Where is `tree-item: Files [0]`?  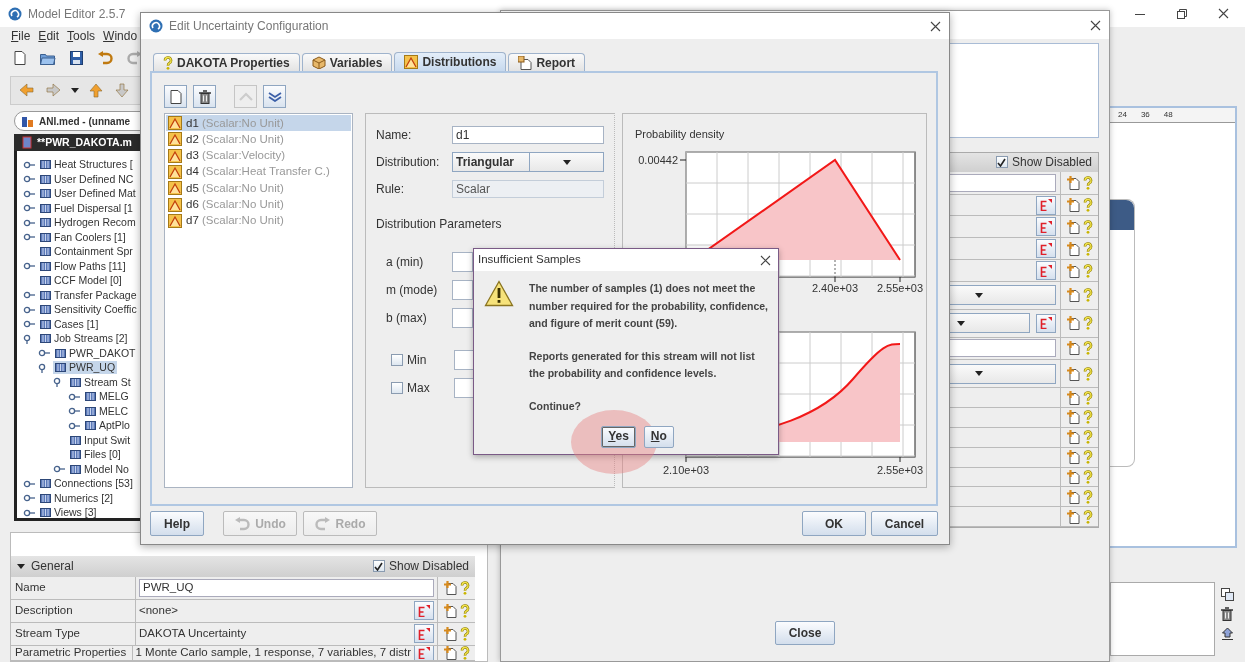
tree-item: Files [0] is located at coordinates (95, 455).